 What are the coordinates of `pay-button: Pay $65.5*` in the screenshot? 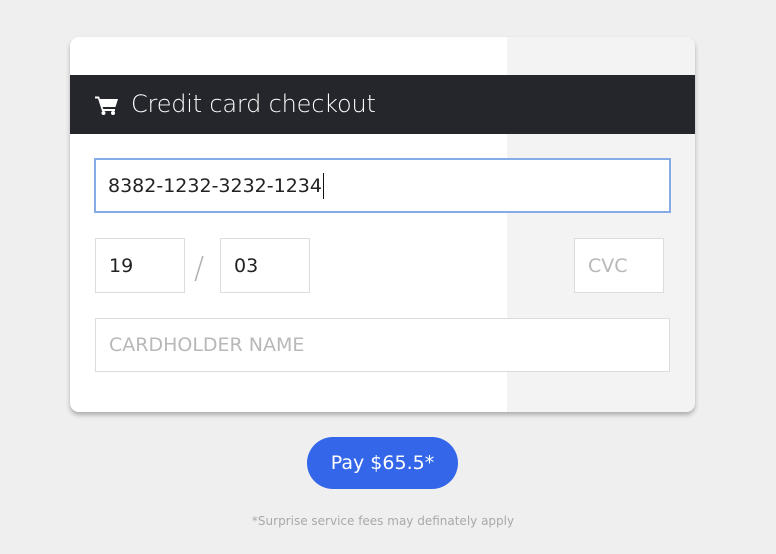 It's located at (382, 463).